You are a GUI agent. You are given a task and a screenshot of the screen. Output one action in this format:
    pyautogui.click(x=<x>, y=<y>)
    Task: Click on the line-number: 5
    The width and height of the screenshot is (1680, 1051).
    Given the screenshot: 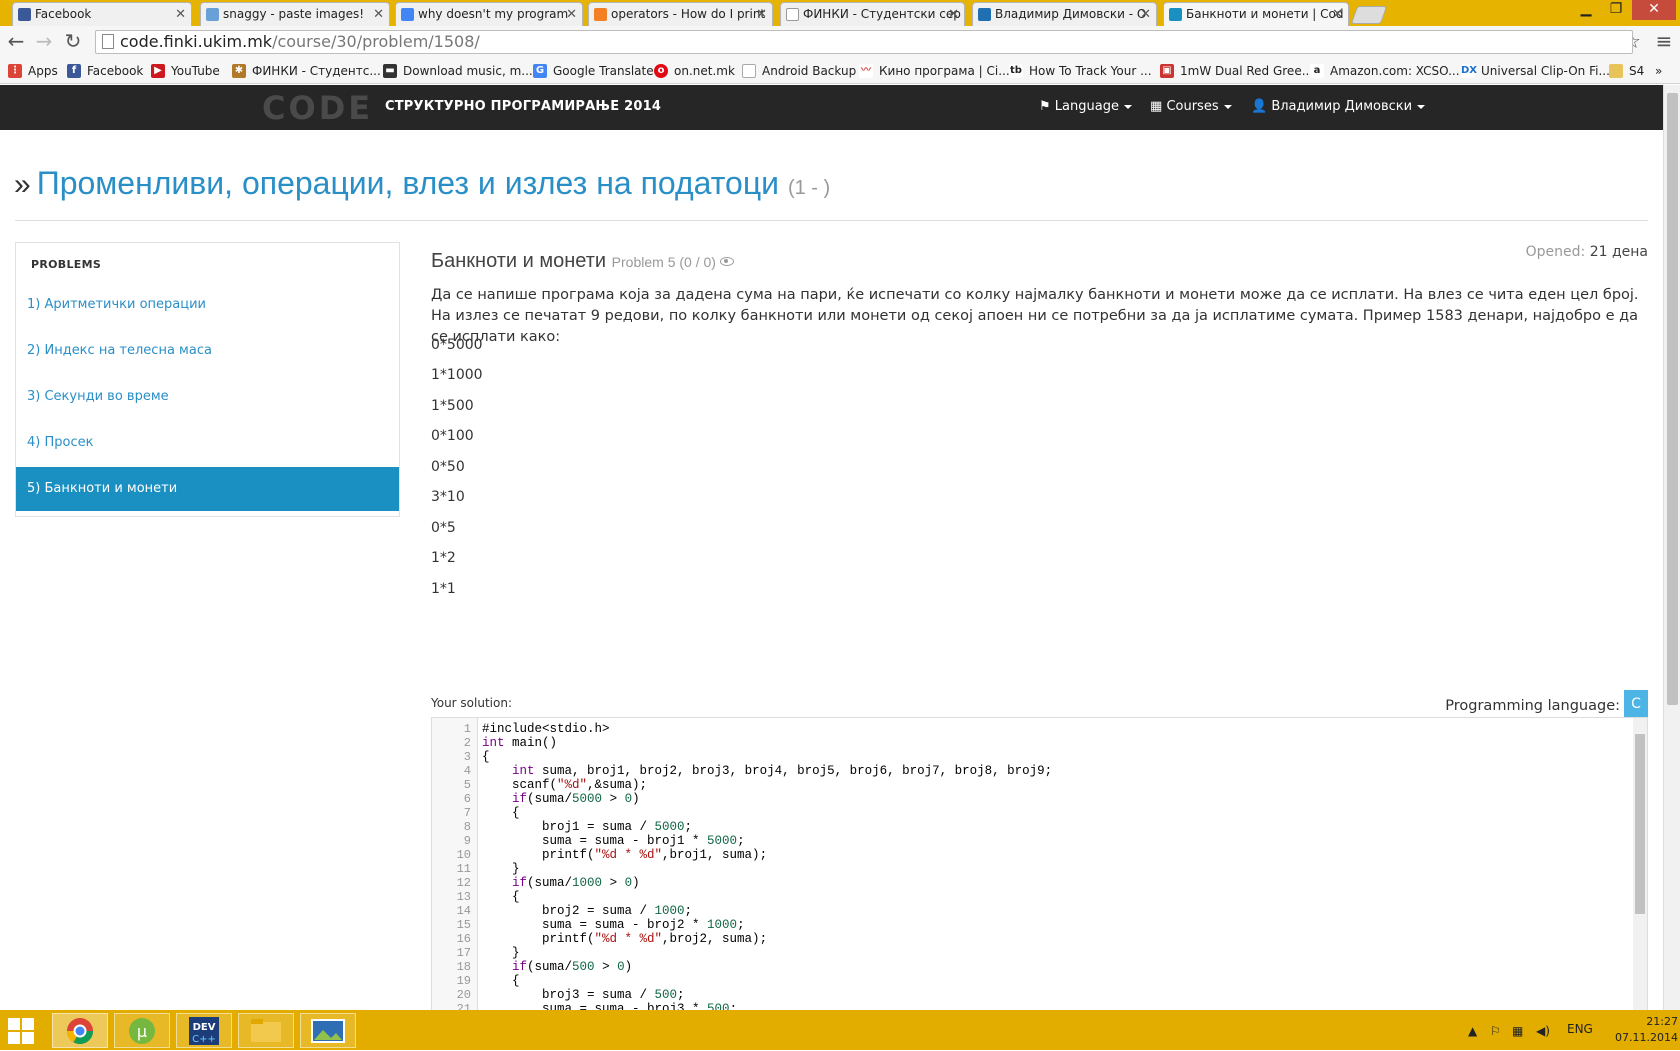 What is the action you would take?
    pyautogui.click(x=467, y=785)
    